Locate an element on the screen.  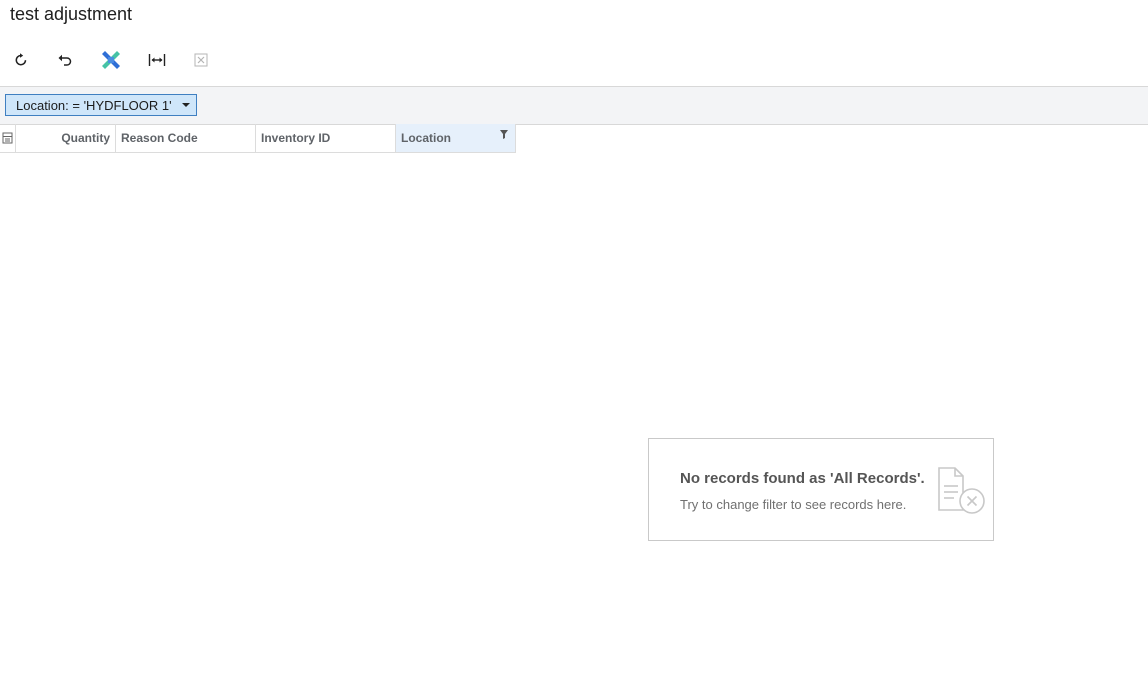
filter-icon is located at coordinates (504, 134).